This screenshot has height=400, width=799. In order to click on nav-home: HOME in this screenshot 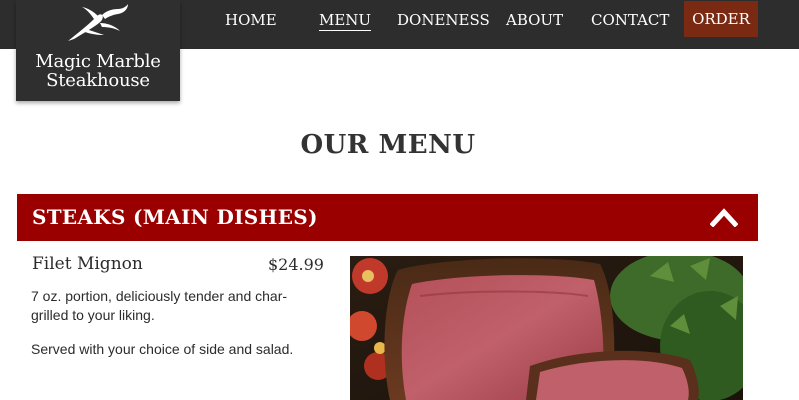, I will do `click(251, 20)`.